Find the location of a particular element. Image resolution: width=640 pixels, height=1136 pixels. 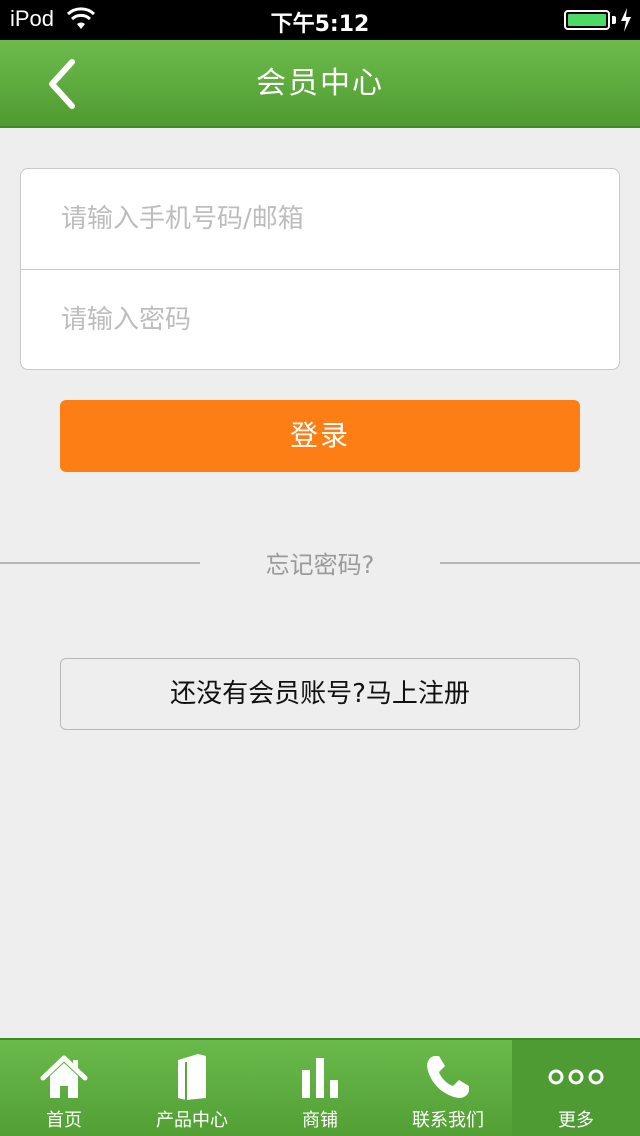

register-button: 还没有会员账号?马上注册 is located at coordinates (320, 694).